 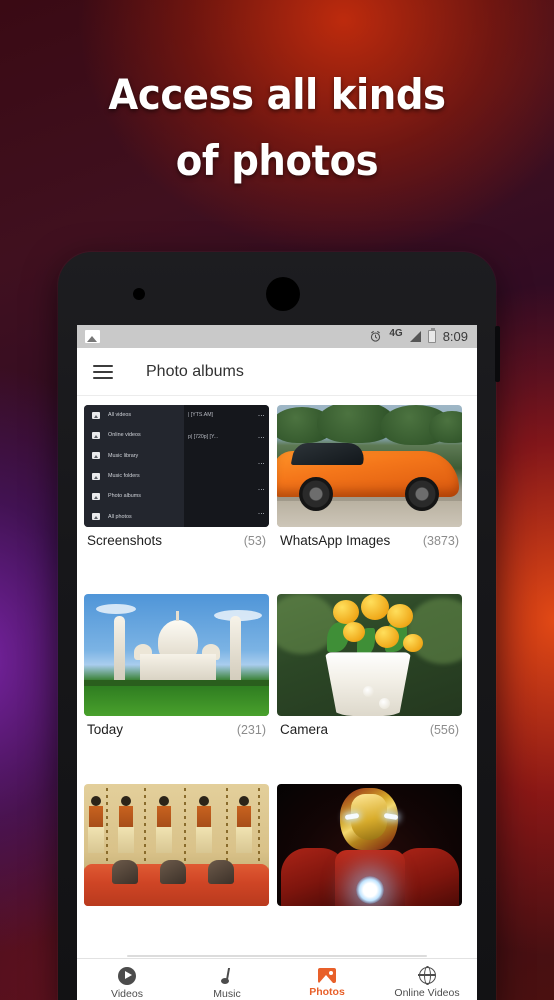 What do you see at coordinates (277, 160) in the screenshot?
I see `headline-line-2: of photos` at bounding box center [277, 160].